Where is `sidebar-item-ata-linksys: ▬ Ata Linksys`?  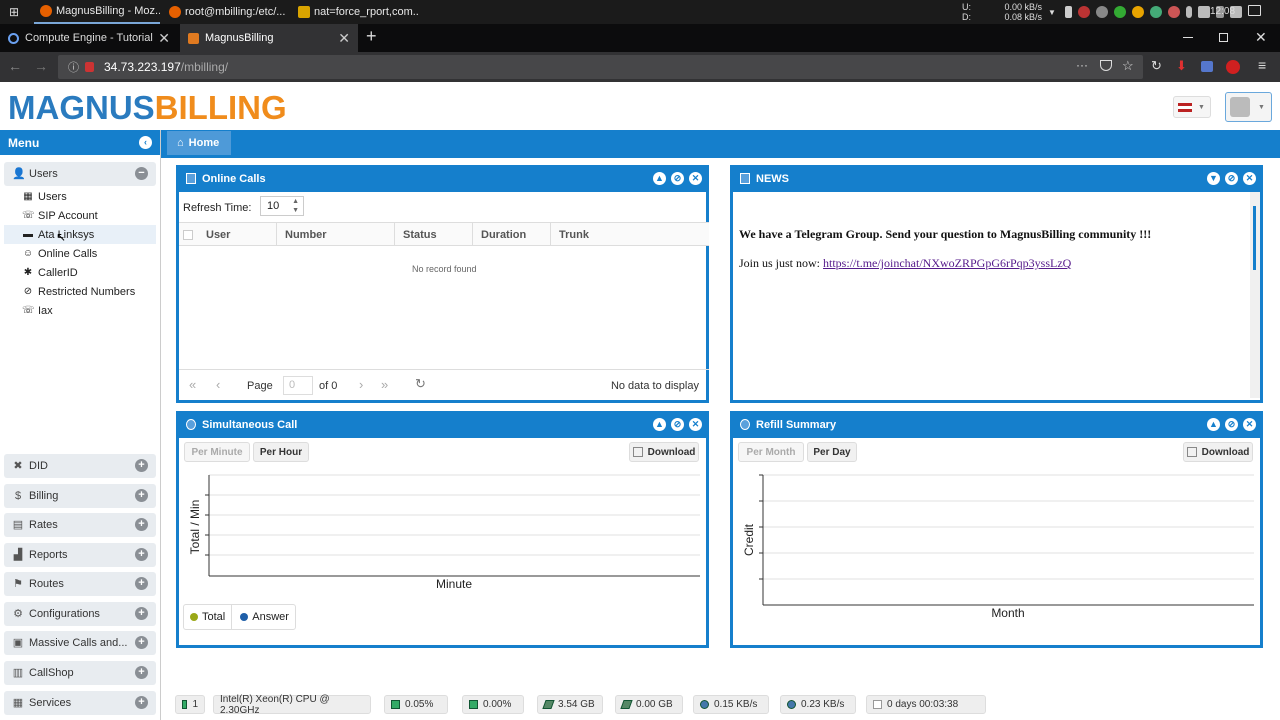 sidebar-item-ata-linksys: ▬ Ata Linksys is located at coordinates (80, 234).